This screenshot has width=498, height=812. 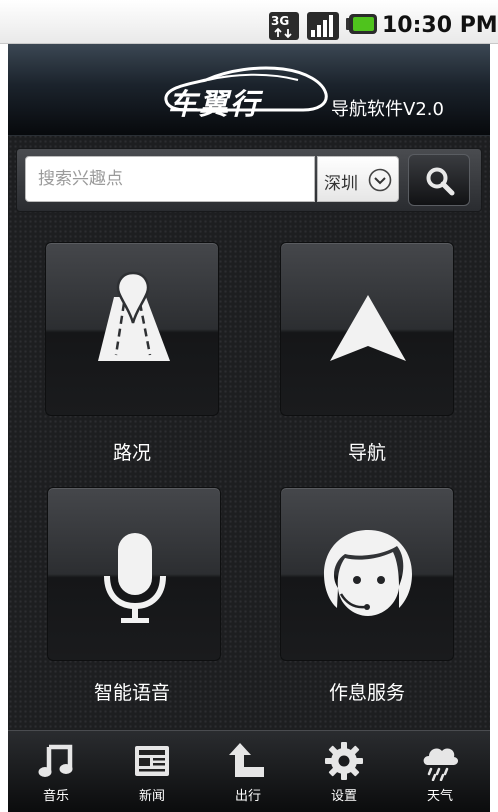 What do you see at coordinates (361, 24) in the screenshot?
I see `battery-icon` at bounding box center [361, 24].